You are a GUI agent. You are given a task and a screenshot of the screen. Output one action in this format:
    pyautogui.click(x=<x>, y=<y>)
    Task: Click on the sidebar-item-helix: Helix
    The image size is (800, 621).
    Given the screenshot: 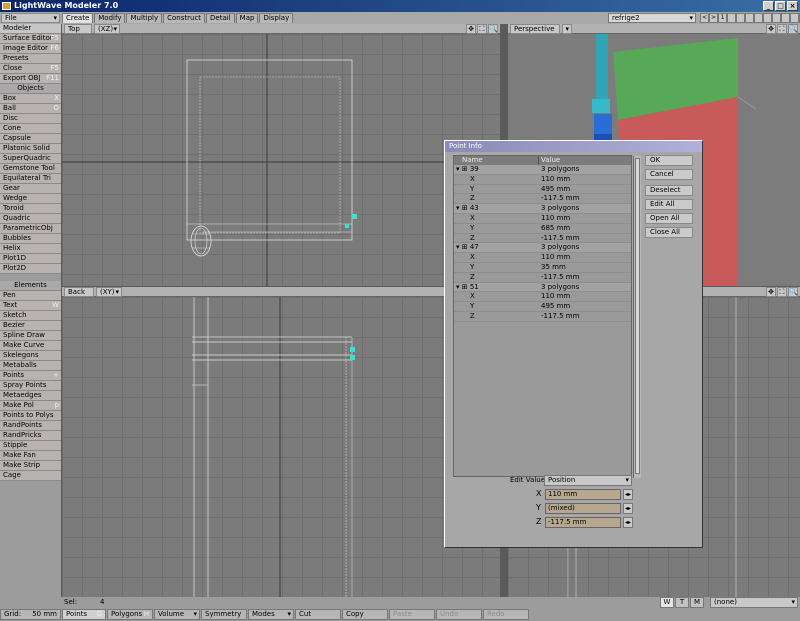 What is the action you would take?
    pyautogui.click(x=30, y=249)
    